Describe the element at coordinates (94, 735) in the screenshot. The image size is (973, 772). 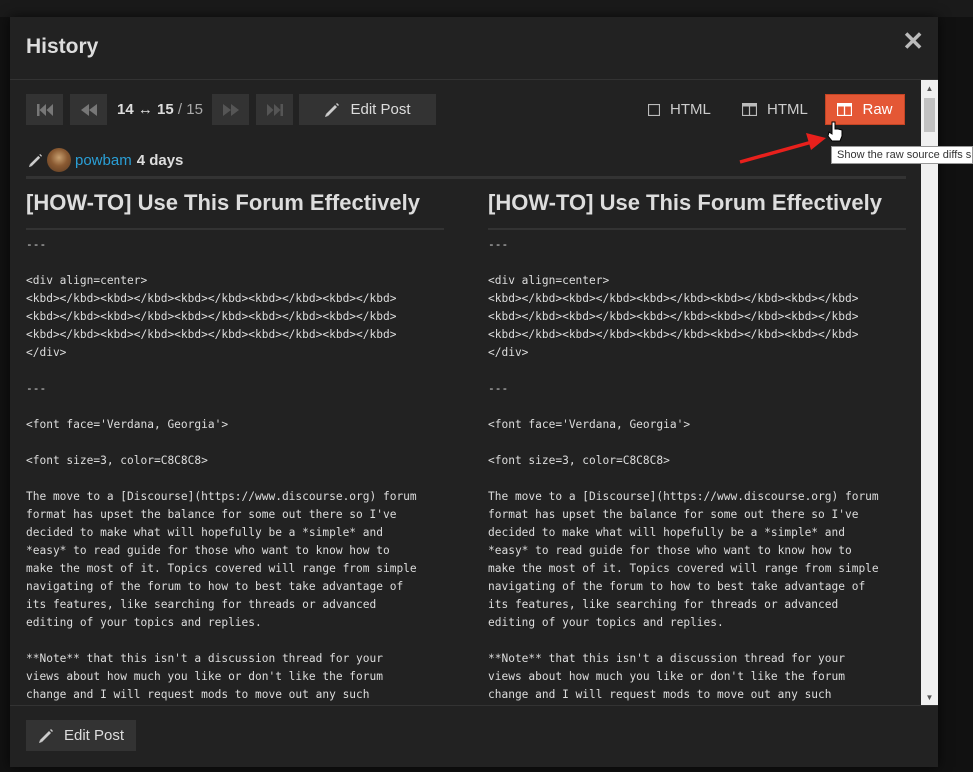
I see `footer-edit-post-label: Edit Post` at that location.